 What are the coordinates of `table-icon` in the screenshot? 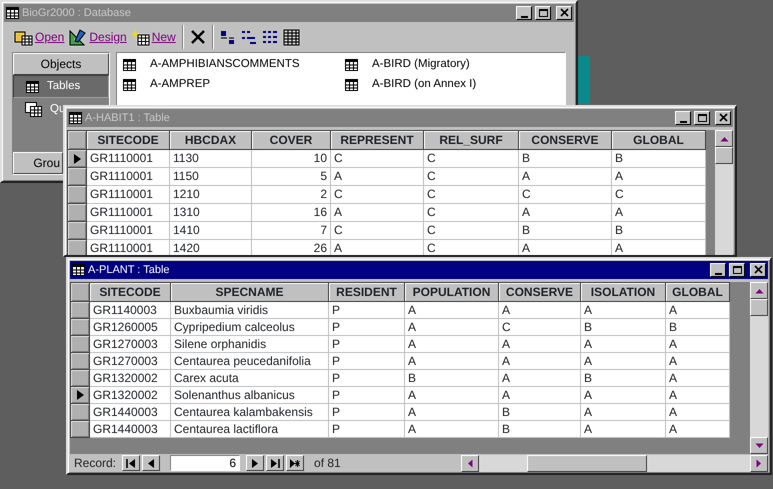 It's located at (351, 84).